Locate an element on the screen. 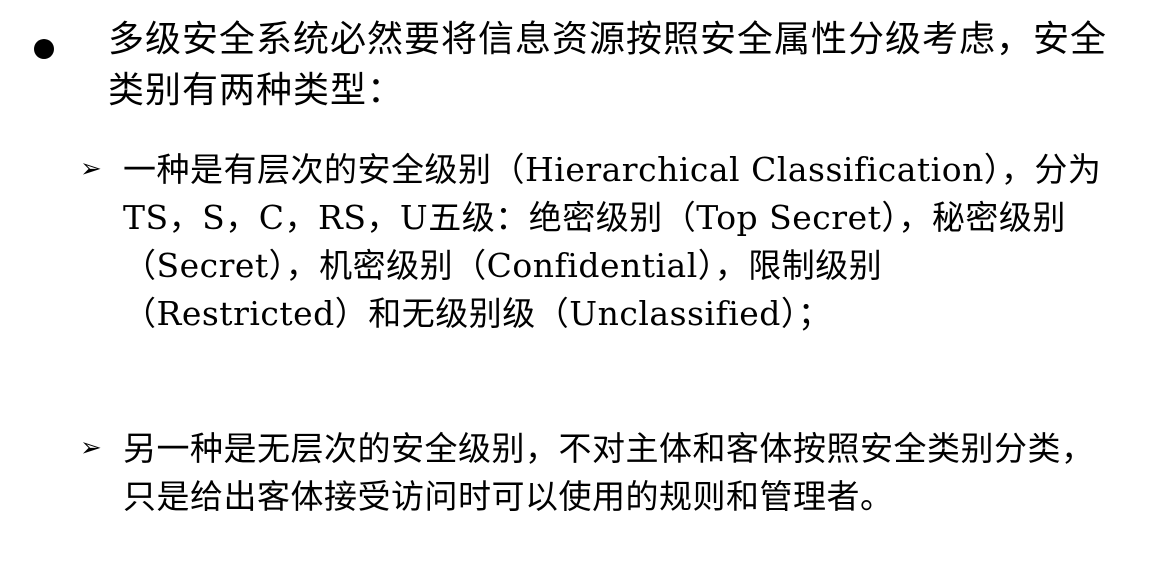  bullet-dot-icon is located at coordinates (44, 49).